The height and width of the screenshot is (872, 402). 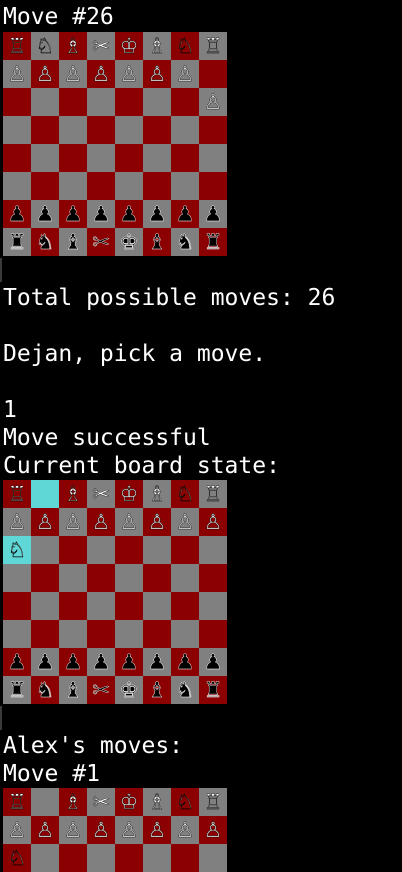 What do you see at coordinates (129, 494) in the screenshot?
I see `board-square-piece: ♔` at bounding box center [129, 494].